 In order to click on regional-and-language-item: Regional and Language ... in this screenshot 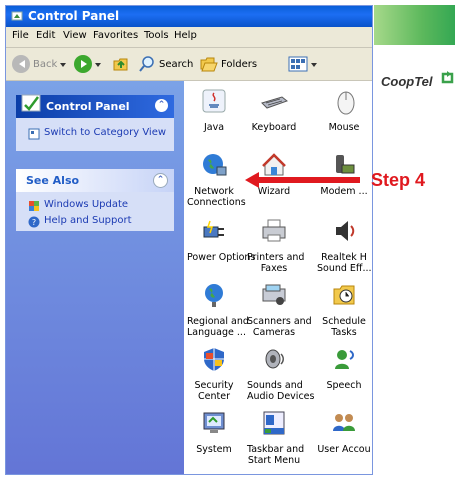, I will do `click(218, 309)`.